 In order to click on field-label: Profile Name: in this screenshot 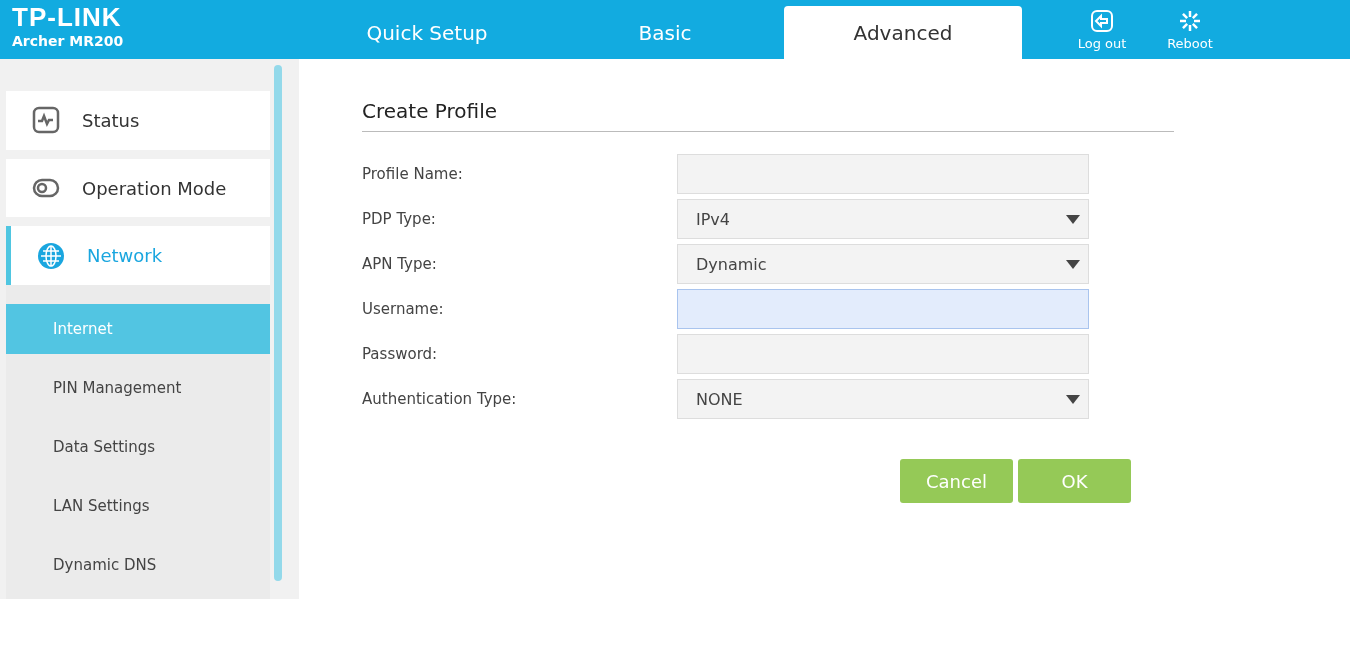, I will do `click(413, 174)`.